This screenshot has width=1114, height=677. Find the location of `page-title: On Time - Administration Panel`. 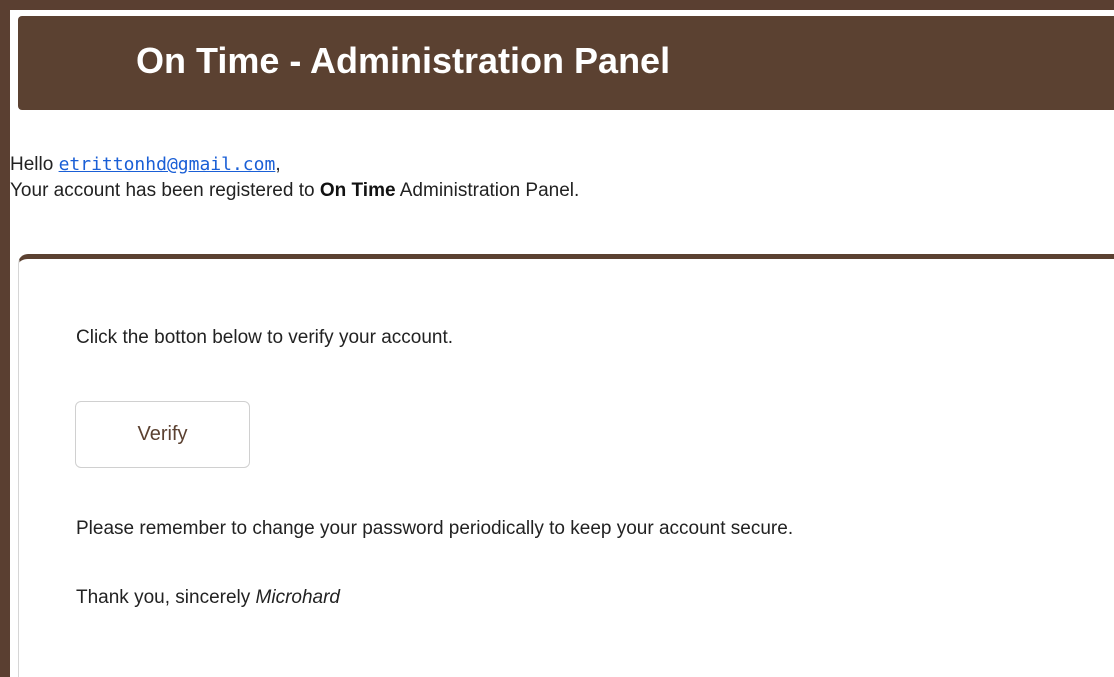

page-title: On Time - Administration Panel is located at coordinates (403, 60).